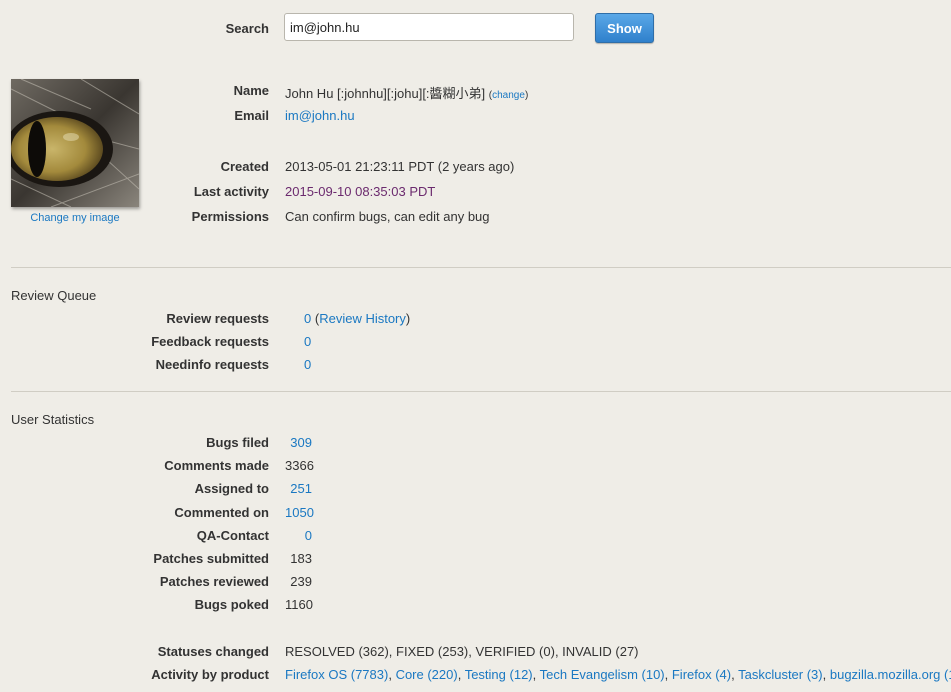 Image resolution: width=951 pixels, height=692 pixels. Describe the element at coordinates (307, 364) in the screenshot. I see `needinfo-requests-count: 0` at that location.